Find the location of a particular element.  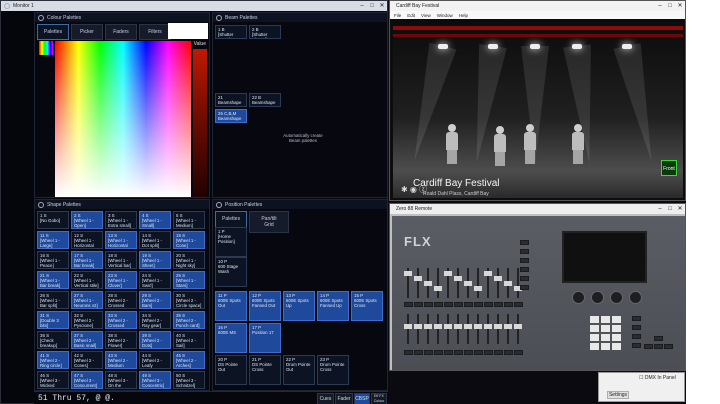

palette-cell: 13 P 600E Spots Up is located at coordinates (299, 306).